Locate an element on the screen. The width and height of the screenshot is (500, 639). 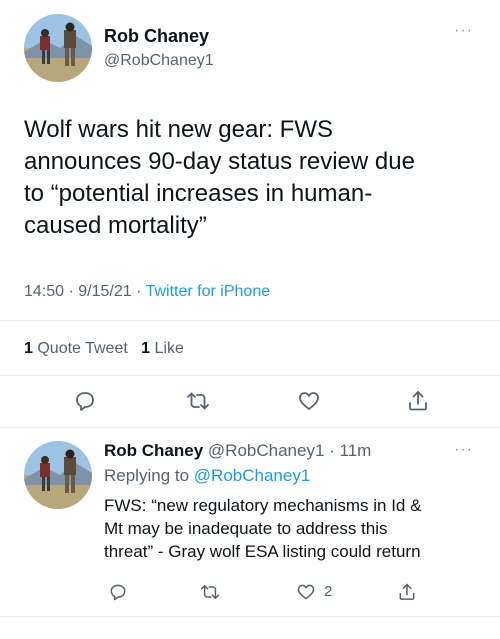
tweet-meta: 14:50 · 9/15/21 · Twitter for iPhone is located at coordinates (147, 292).